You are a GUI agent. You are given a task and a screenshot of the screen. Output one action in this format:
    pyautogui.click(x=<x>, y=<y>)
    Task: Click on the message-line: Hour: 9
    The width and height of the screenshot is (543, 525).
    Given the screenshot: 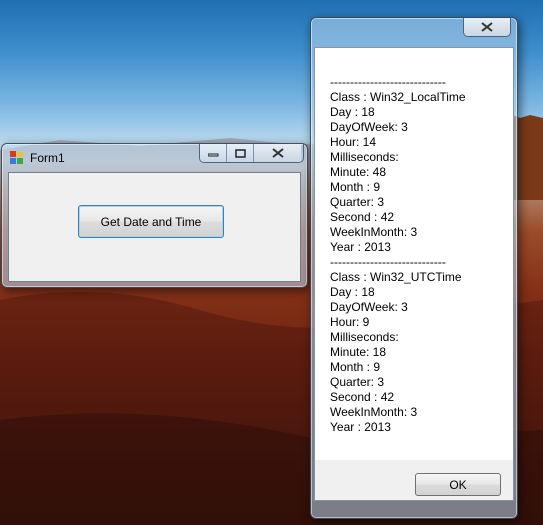 What is the action you would take?
    pyautogui.click(x=350, y=322)
    